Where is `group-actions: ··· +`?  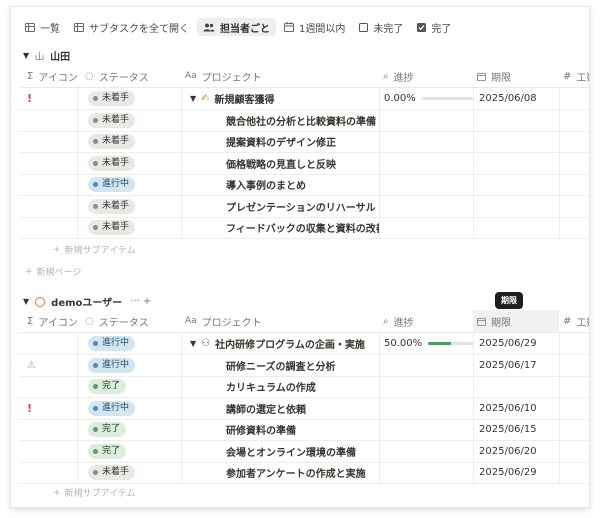 group-actions: ··· + is located at coordinates (140, 301).